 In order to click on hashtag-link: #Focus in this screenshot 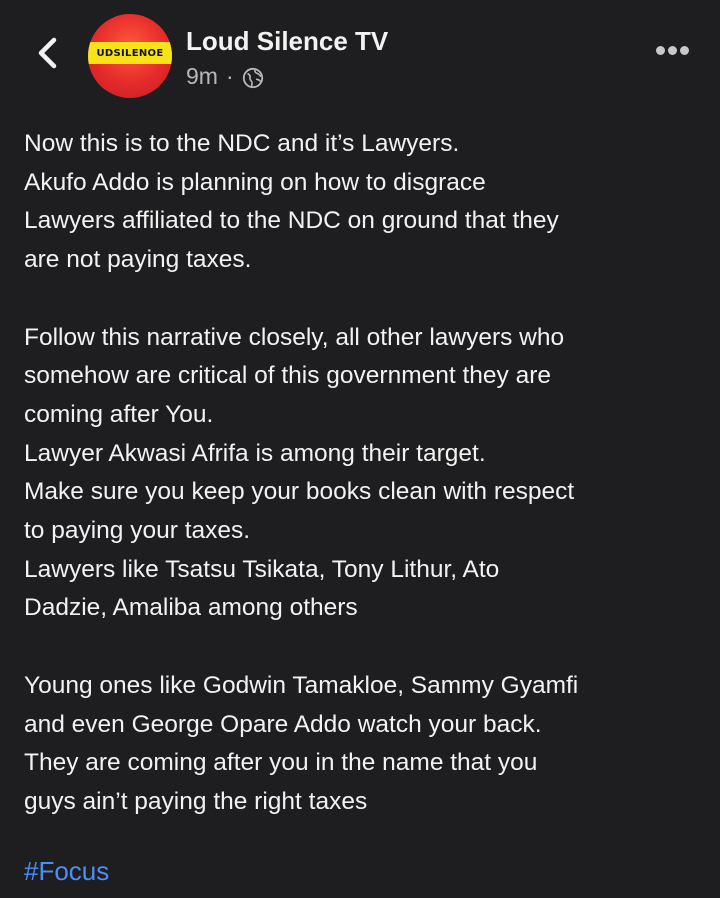, I will do `click(66, 871)`.